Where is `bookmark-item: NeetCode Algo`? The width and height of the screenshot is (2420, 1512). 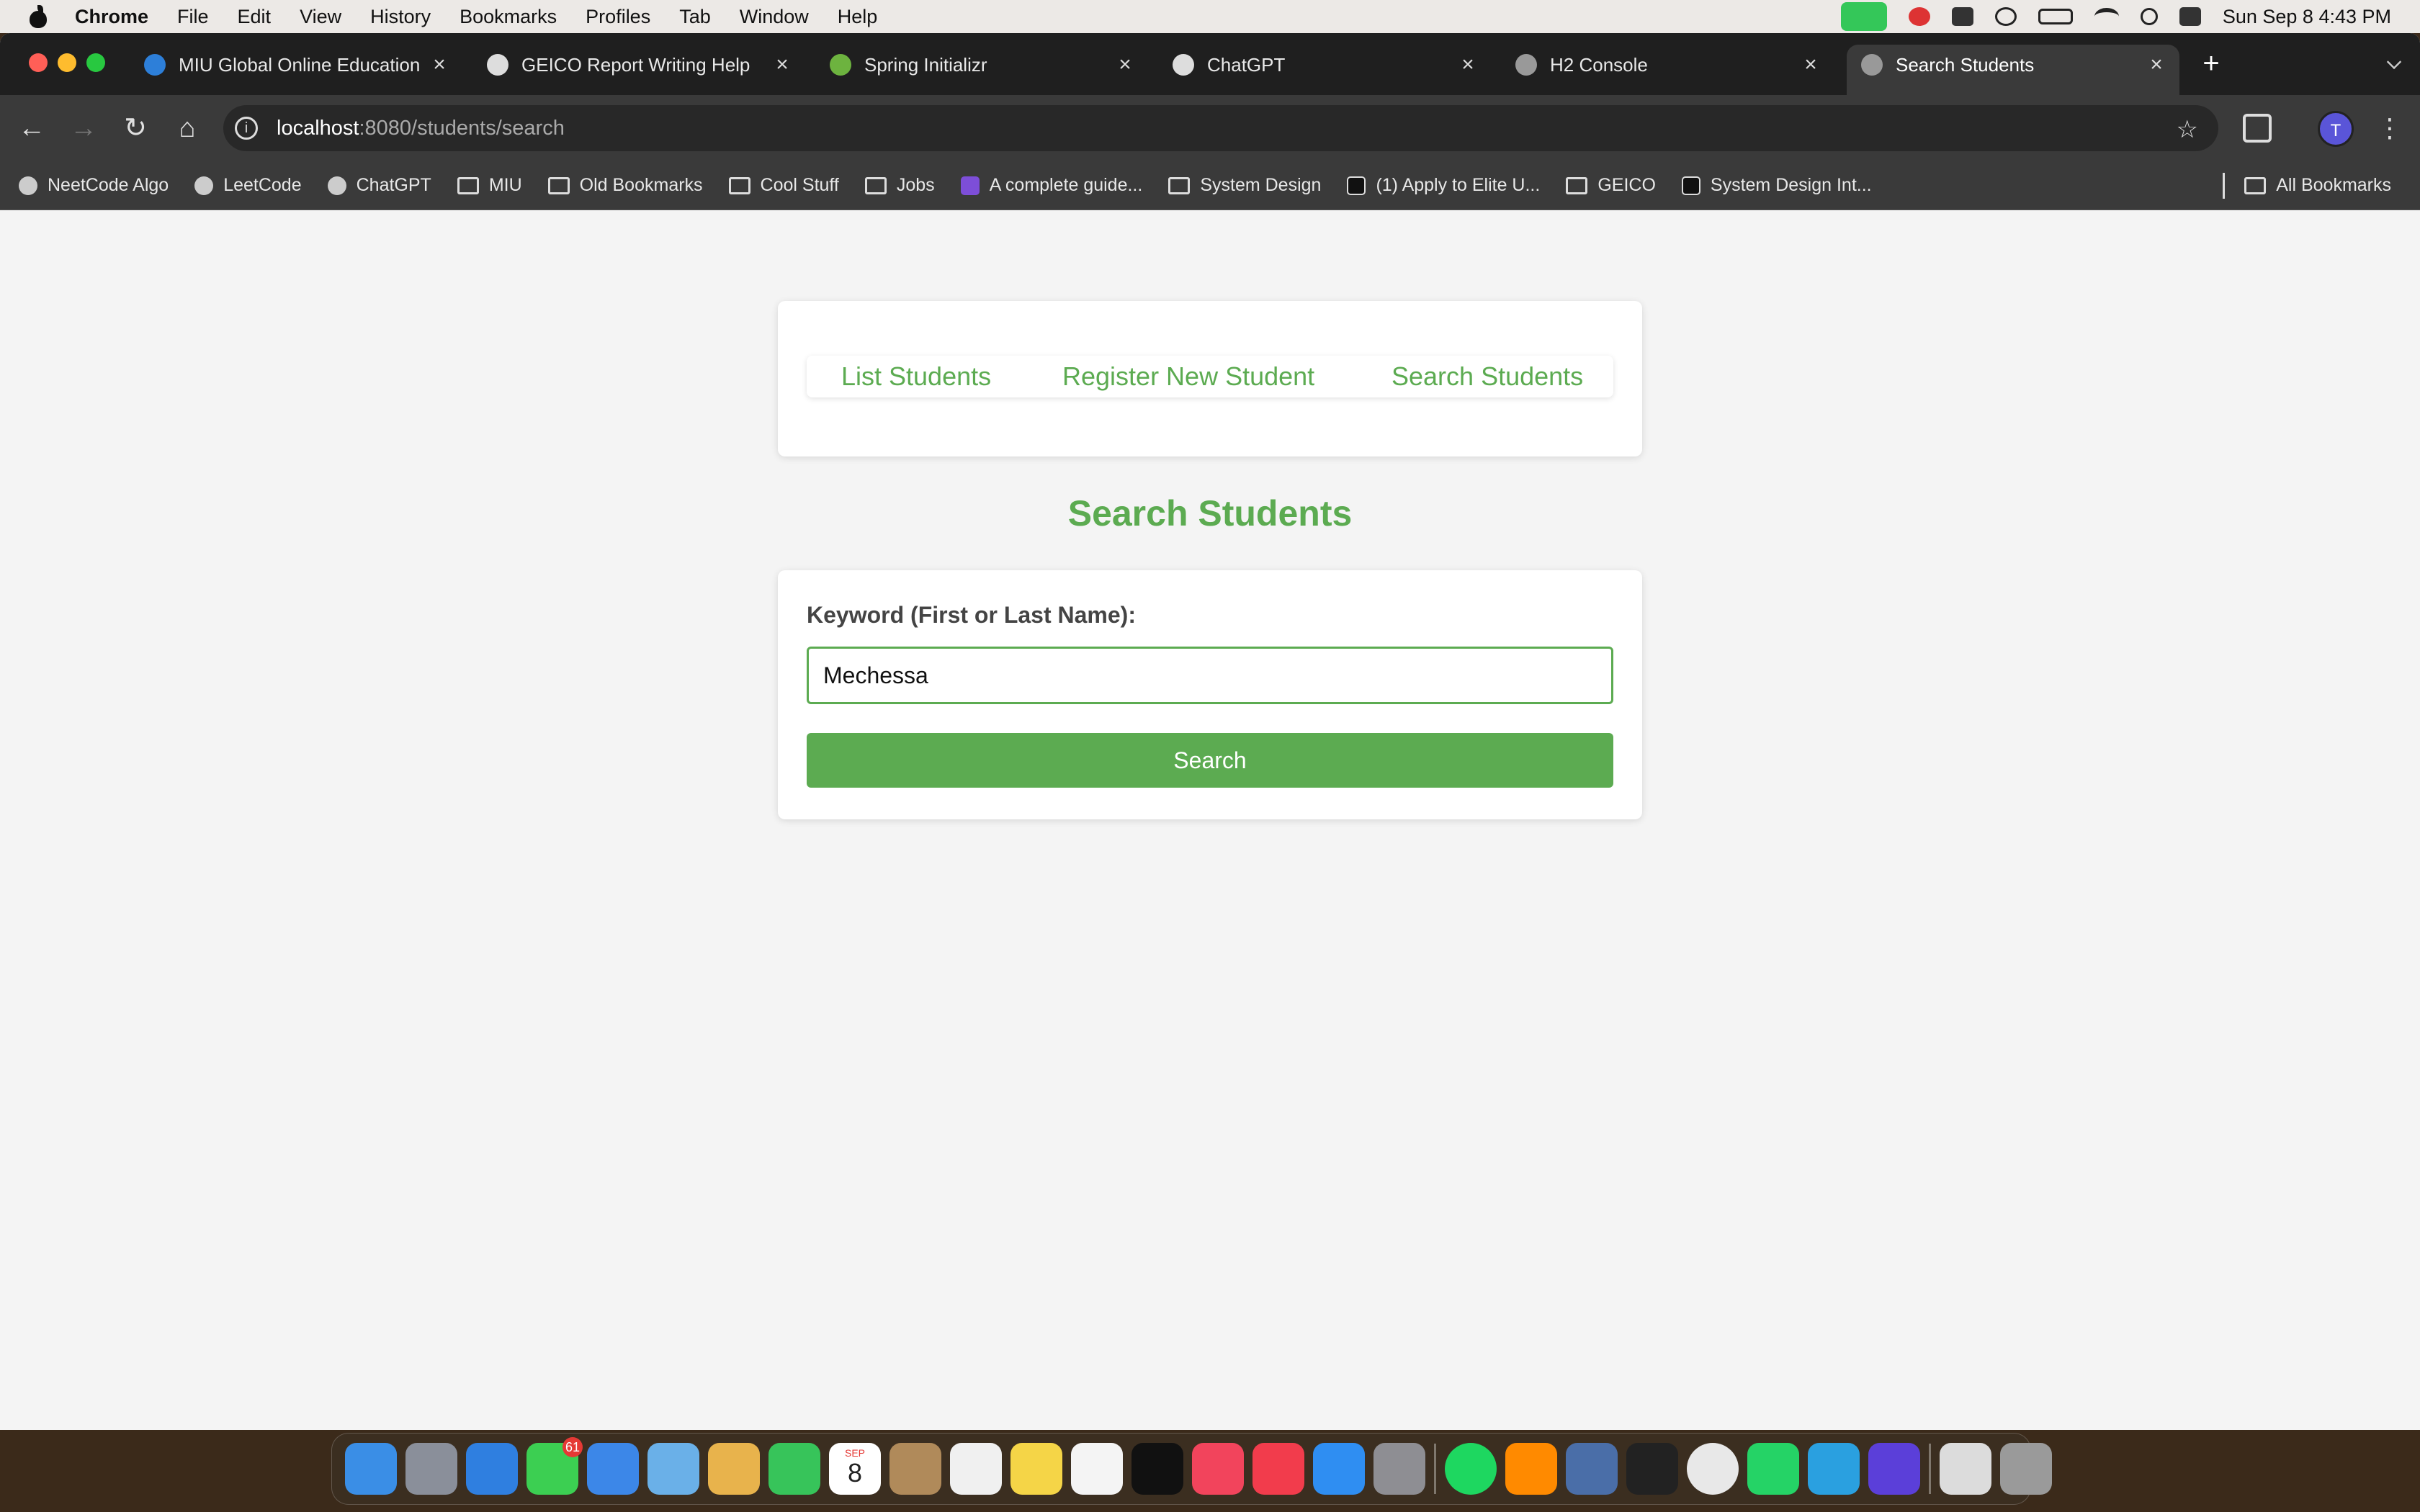
bookmark-item: NeetCode Algo is located at coordinates (94, 185).